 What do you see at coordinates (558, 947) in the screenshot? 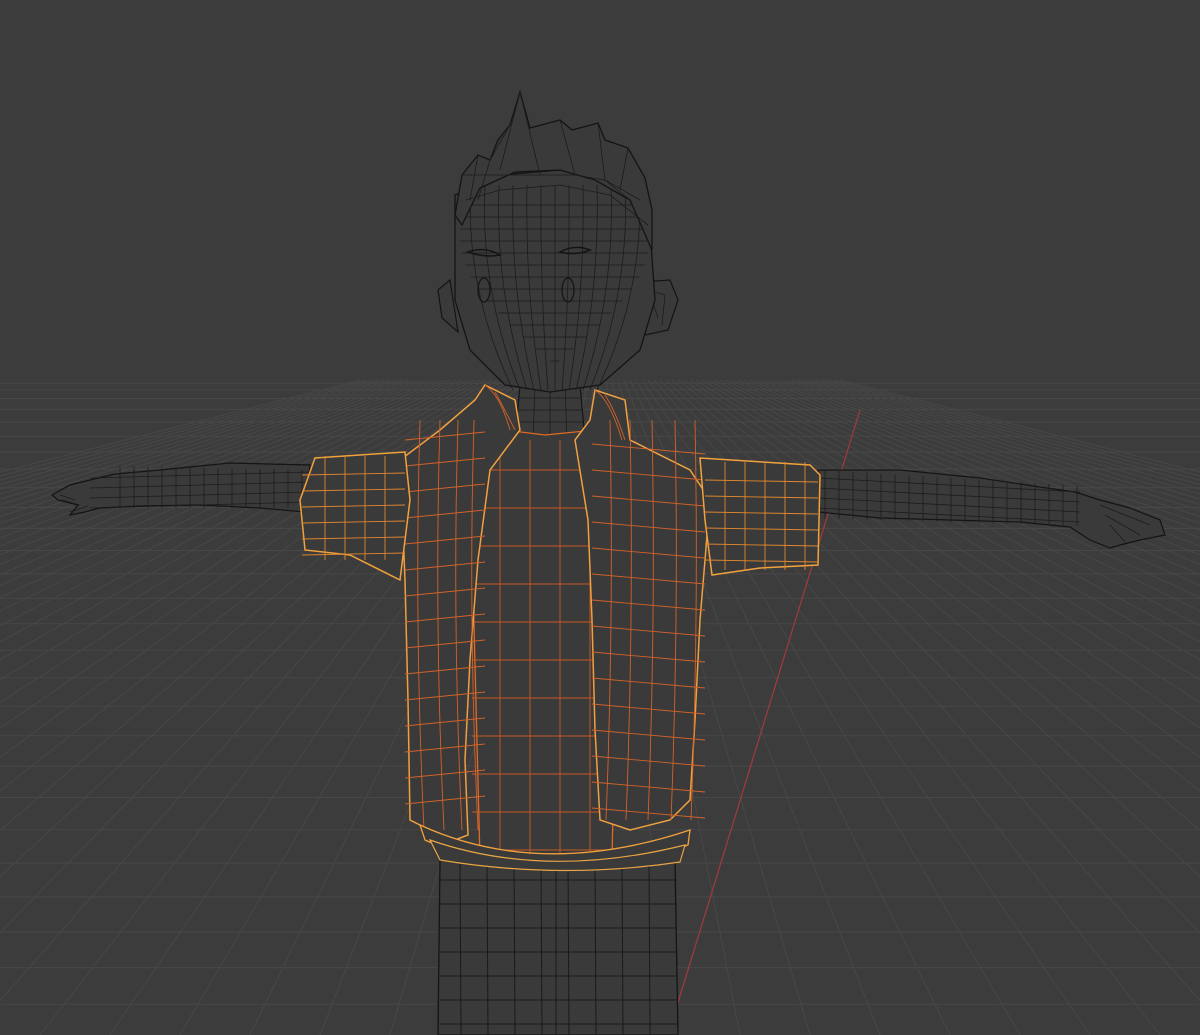
I see `pants-mesh` at bounding box center [558, 947].